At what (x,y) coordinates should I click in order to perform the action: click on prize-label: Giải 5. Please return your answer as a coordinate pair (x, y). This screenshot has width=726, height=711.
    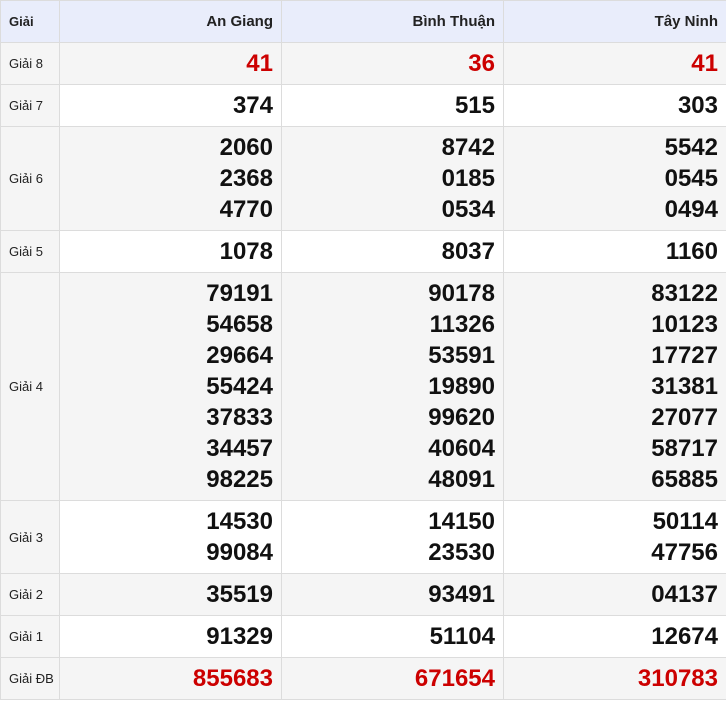
    Looking at the image, I should click on (30, 251).